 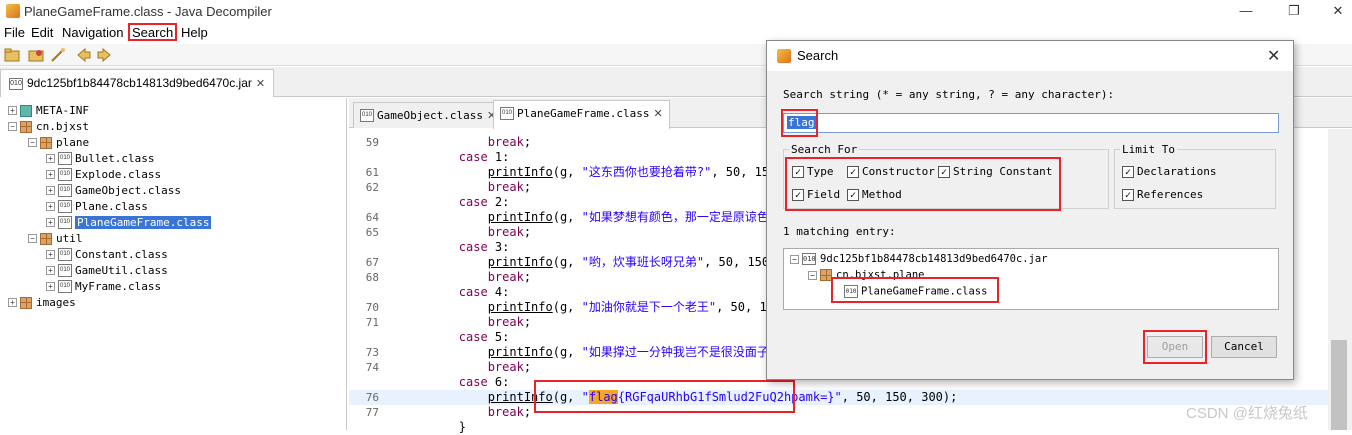 I want to click on search-input: flag, so click(x=1031, y=123).